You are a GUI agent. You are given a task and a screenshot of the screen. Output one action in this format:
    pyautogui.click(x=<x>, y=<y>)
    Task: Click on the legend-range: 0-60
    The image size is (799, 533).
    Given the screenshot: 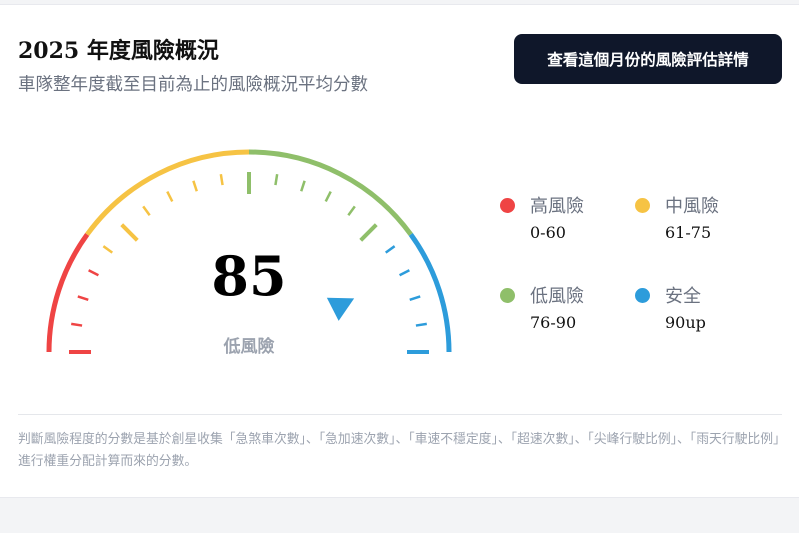 What is the action you would take?
    pyautogui.click(x=548, y=232)
    